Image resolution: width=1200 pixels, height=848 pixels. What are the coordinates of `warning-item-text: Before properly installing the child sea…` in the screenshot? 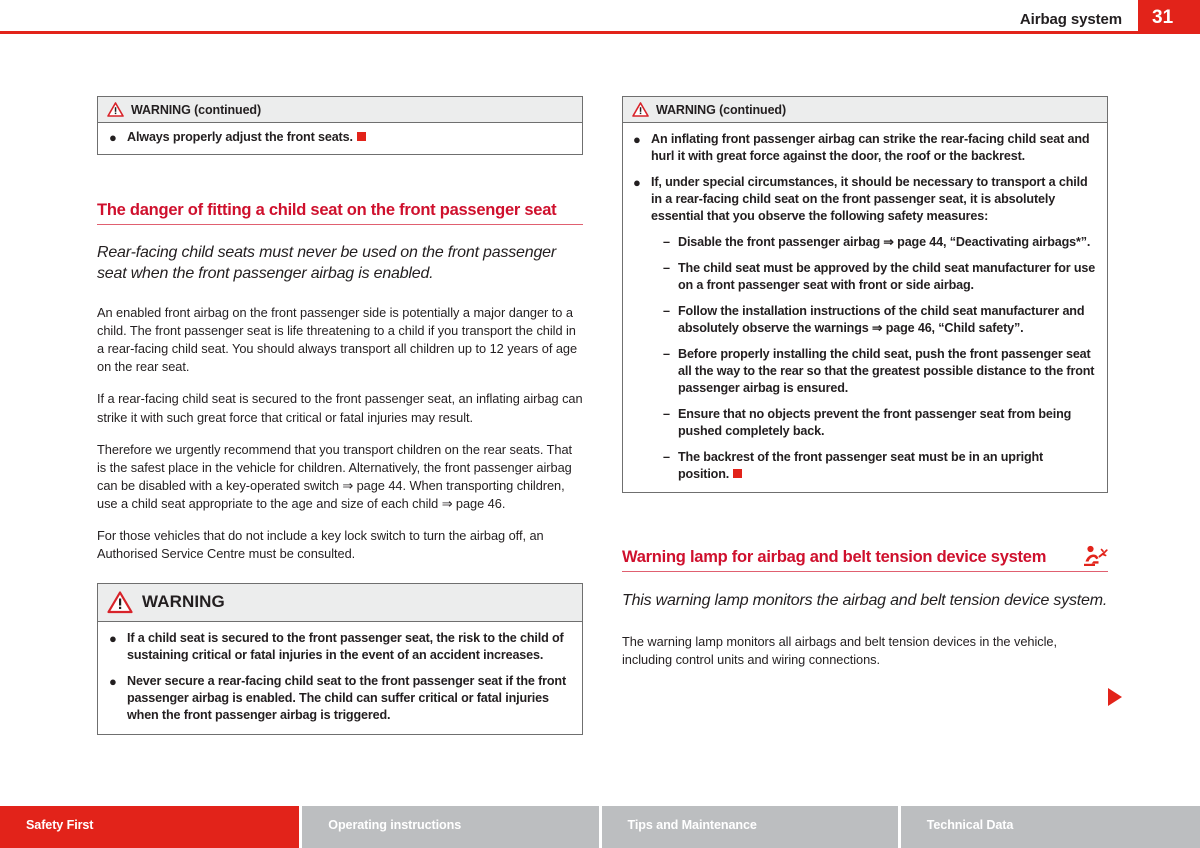 It's located at (886, 371).